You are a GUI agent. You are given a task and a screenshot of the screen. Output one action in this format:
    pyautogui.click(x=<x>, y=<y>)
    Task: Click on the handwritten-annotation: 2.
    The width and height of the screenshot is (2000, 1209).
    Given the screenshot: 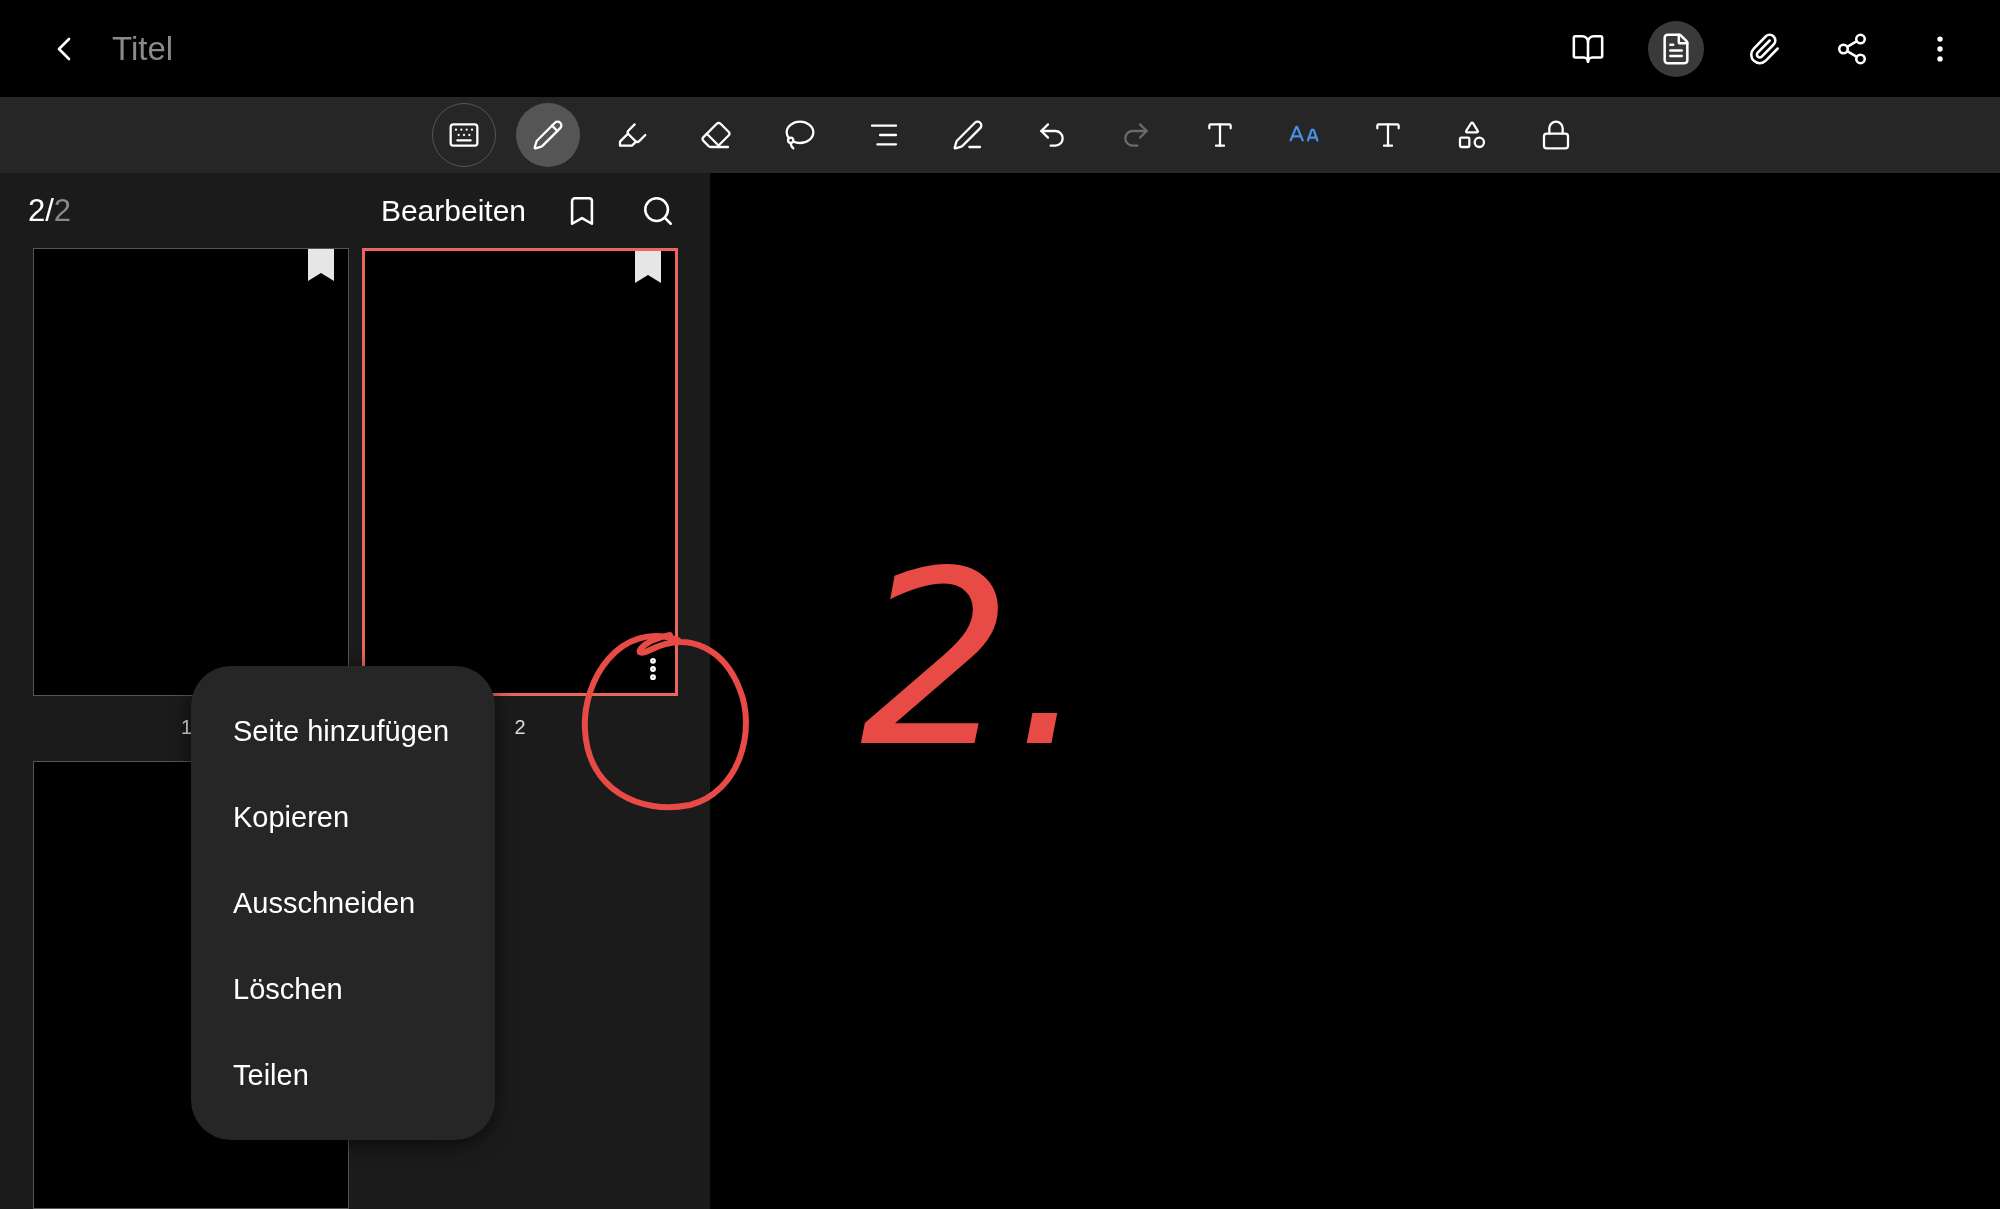 What is the action you would take?
    pyautogui.click(x=974, y=660)
    